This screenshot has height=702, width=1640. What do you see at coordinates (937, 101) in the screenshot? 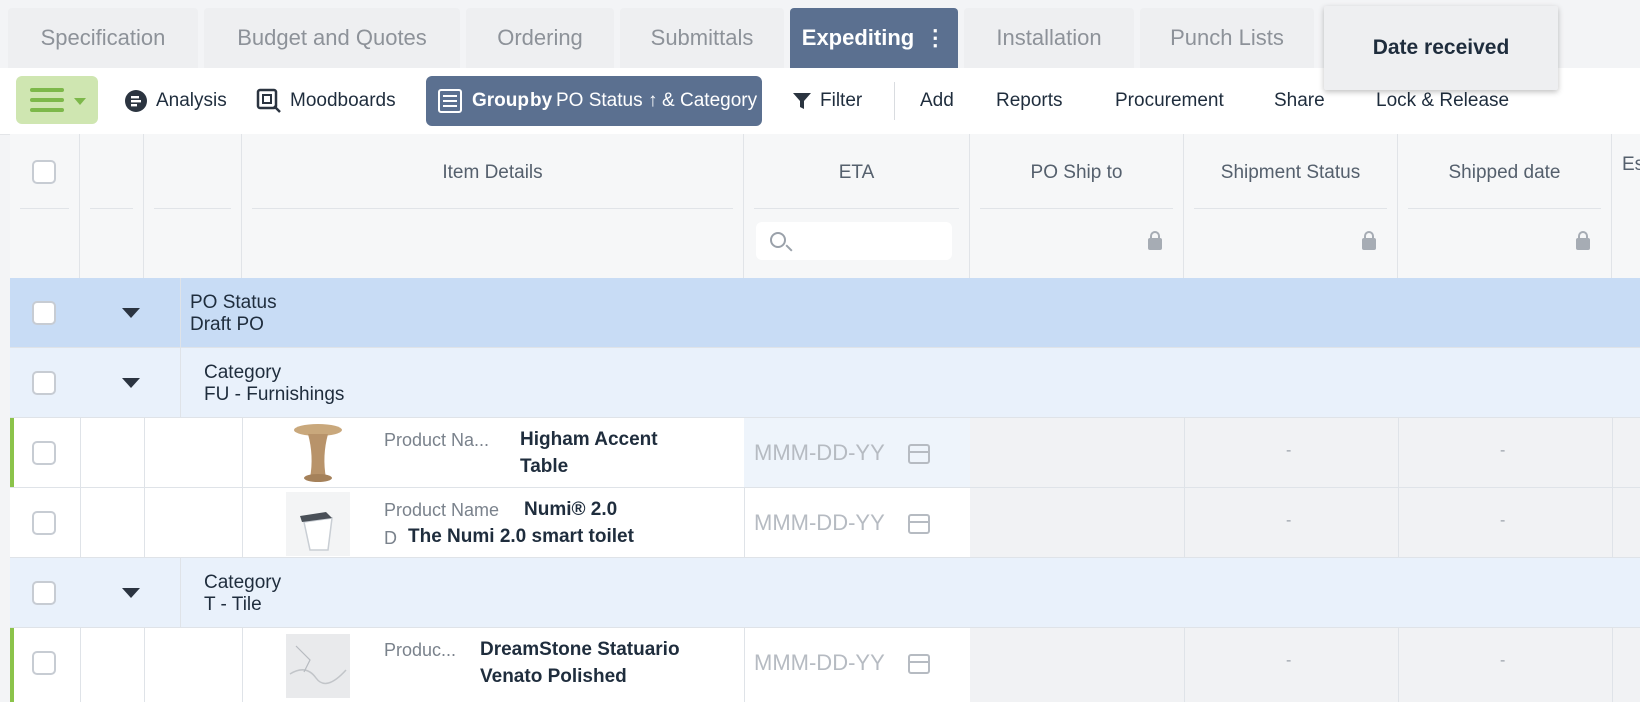
I see `add-button: Add` at bounding box center [937, 101].